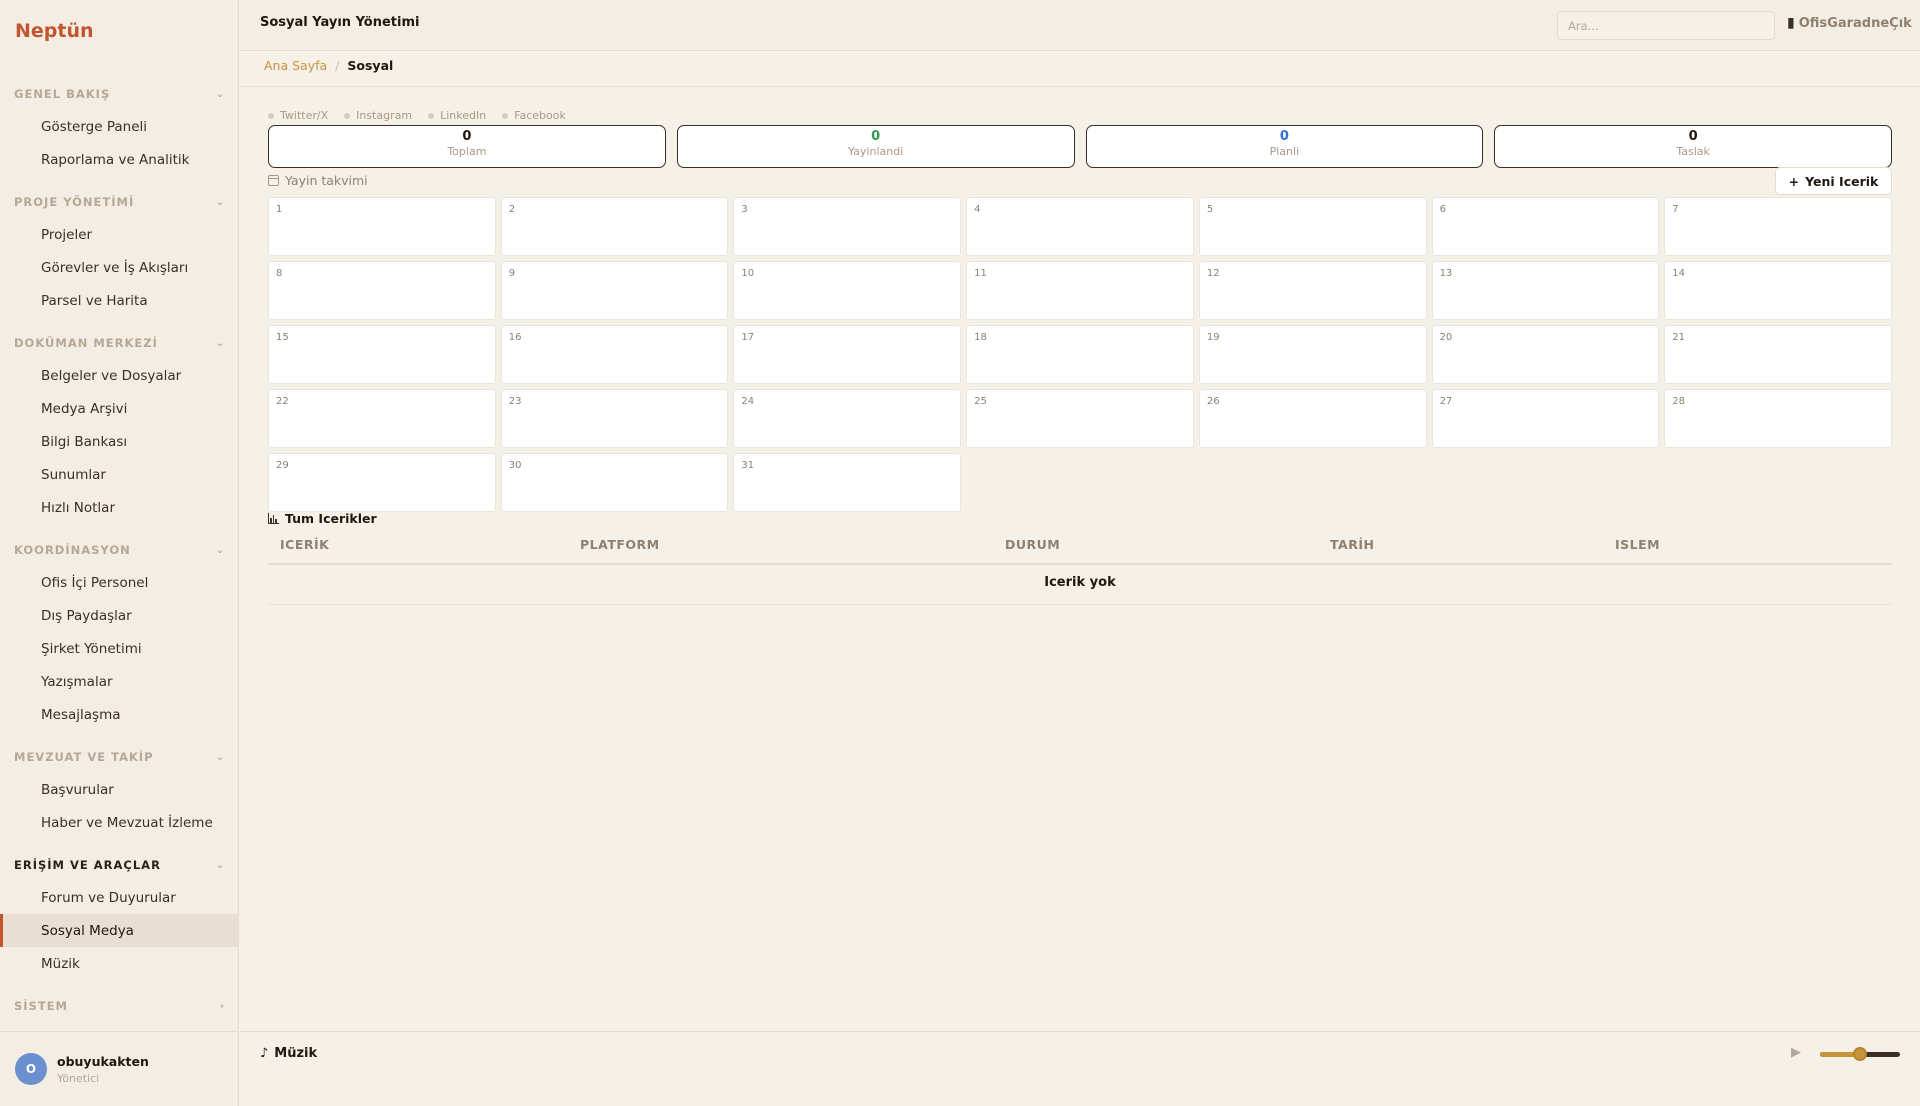 Image resolution: width=1920 pixels, height=1106 pixels. What do you see at coordinates (382, 354) in the screenshot?
I see `calendar-day: 15` at bounding box center [382, 354].